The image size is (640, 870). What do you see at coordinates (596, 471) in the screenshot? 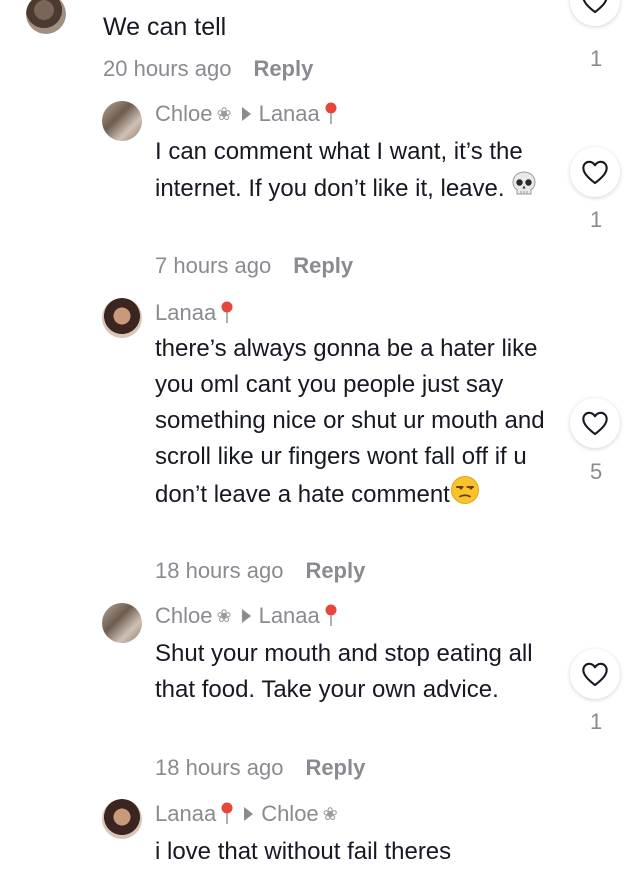
I see `like-count: 5` at bounding box center [596, 471].